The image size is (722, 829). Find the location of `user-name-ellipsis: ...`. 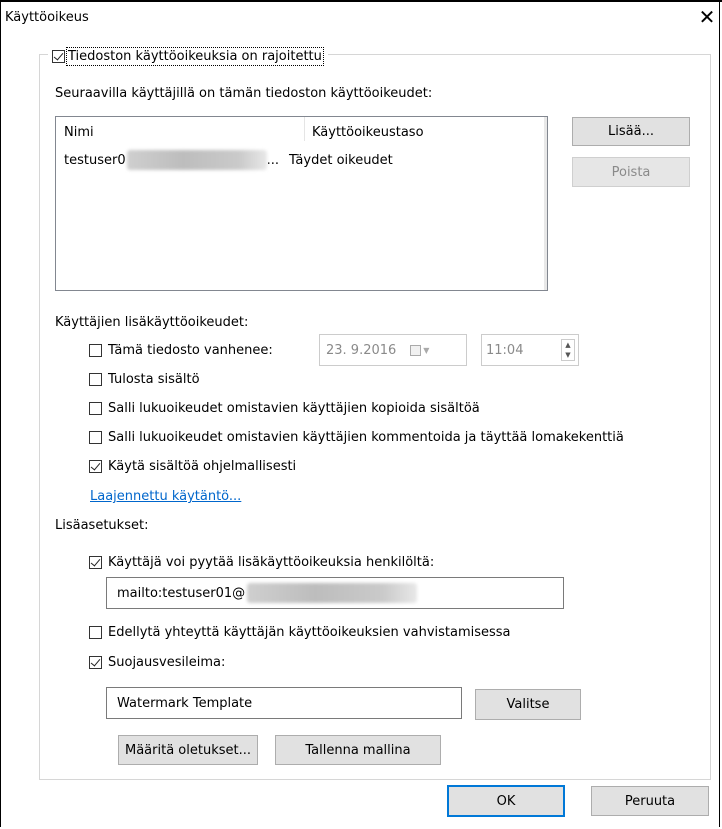

user-name-ellipsis: ... is located at coordinates (272, 160).